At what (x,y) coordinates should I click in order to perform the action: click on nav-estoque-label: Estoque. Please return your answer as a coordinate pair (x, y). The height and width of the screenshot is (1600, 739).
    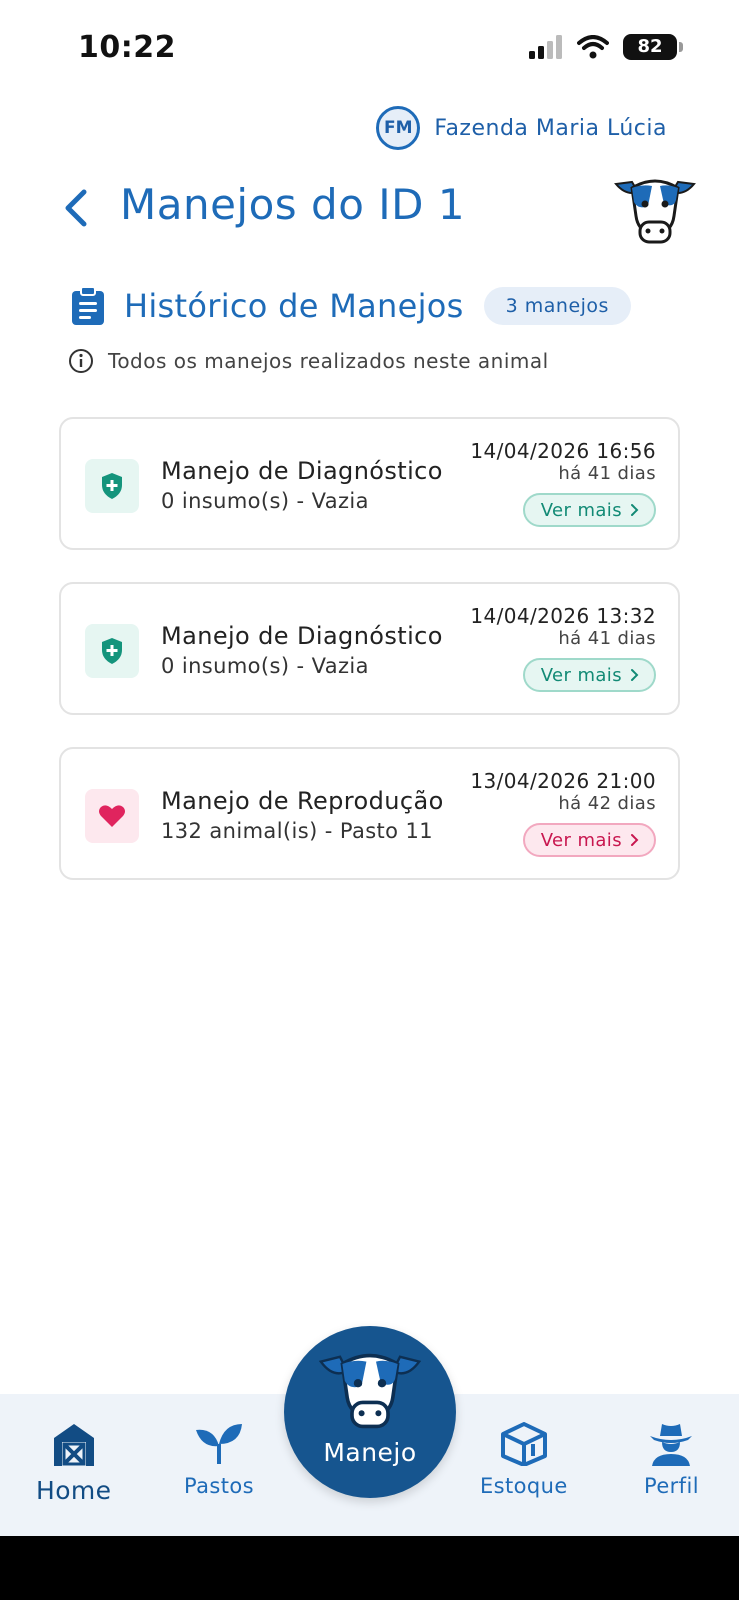
    Looking at the image, I should click on (524, 1486).